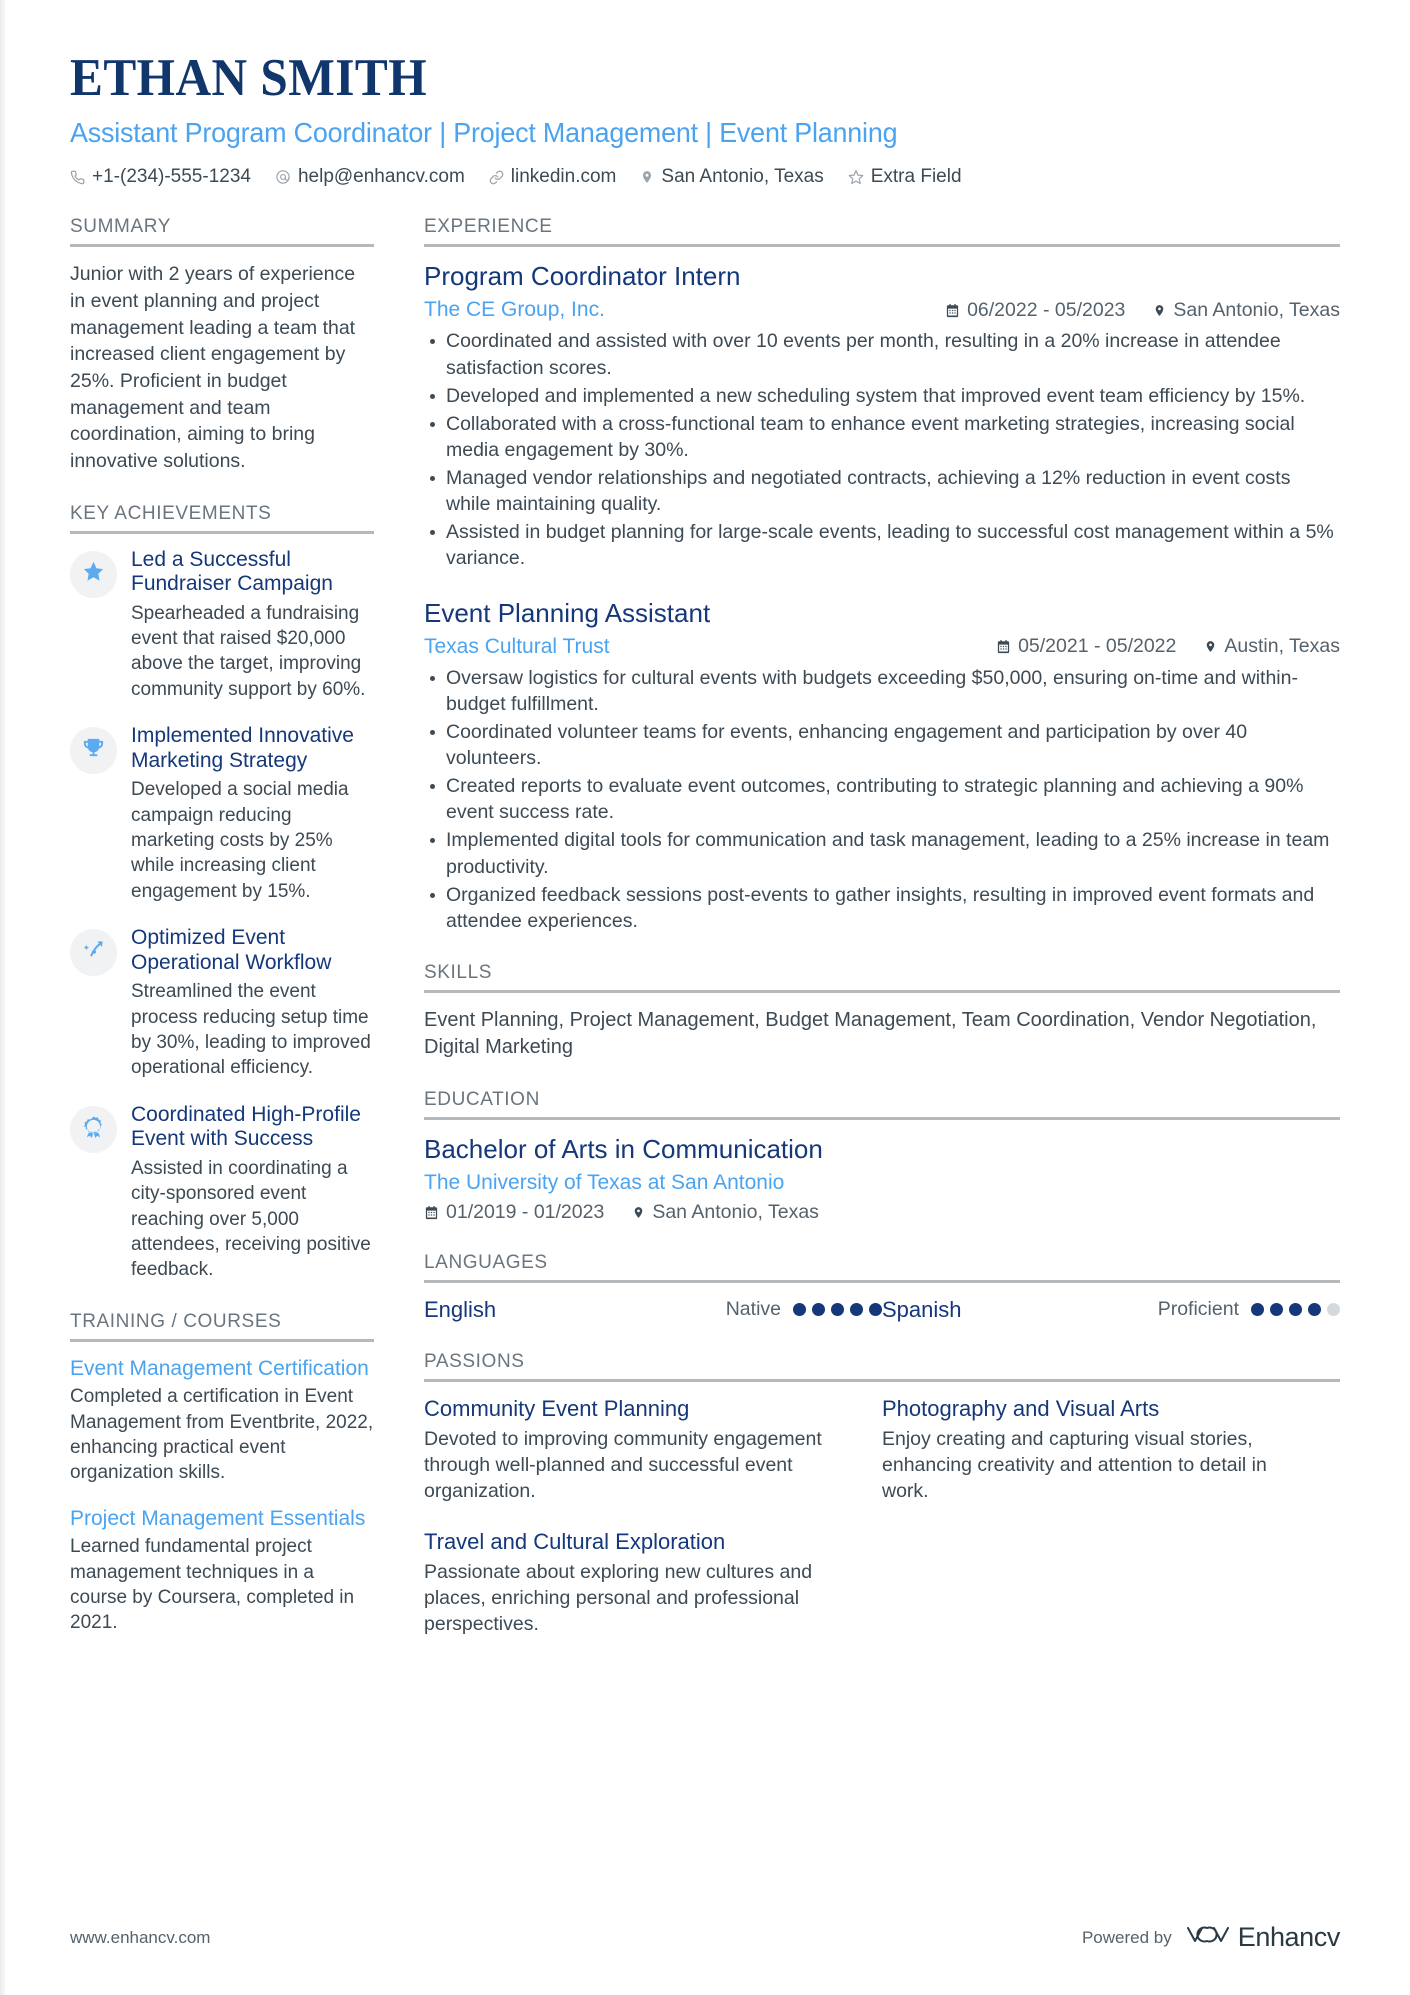 Image resolution: width=1410 pixels, height=1995 pixels. What do you see at coordinates (283, 177) in the screenshot?
I see `email-icon` at bounding box center [283, 177].